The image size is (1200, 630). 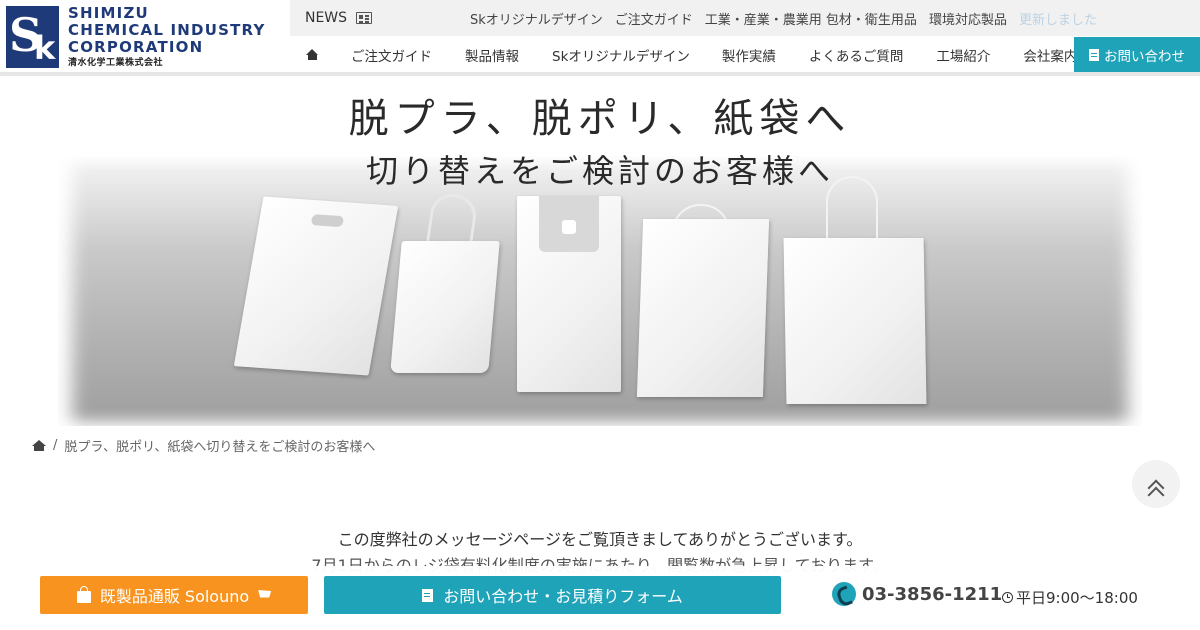 What do you see at coordinates (220, 447) in the screenshot?
I see `breadcrumb-current: 脱プラ、脱ポリ、紙袋へ切り替えをご検討のお客様へ` at bounding box center [220, 447].